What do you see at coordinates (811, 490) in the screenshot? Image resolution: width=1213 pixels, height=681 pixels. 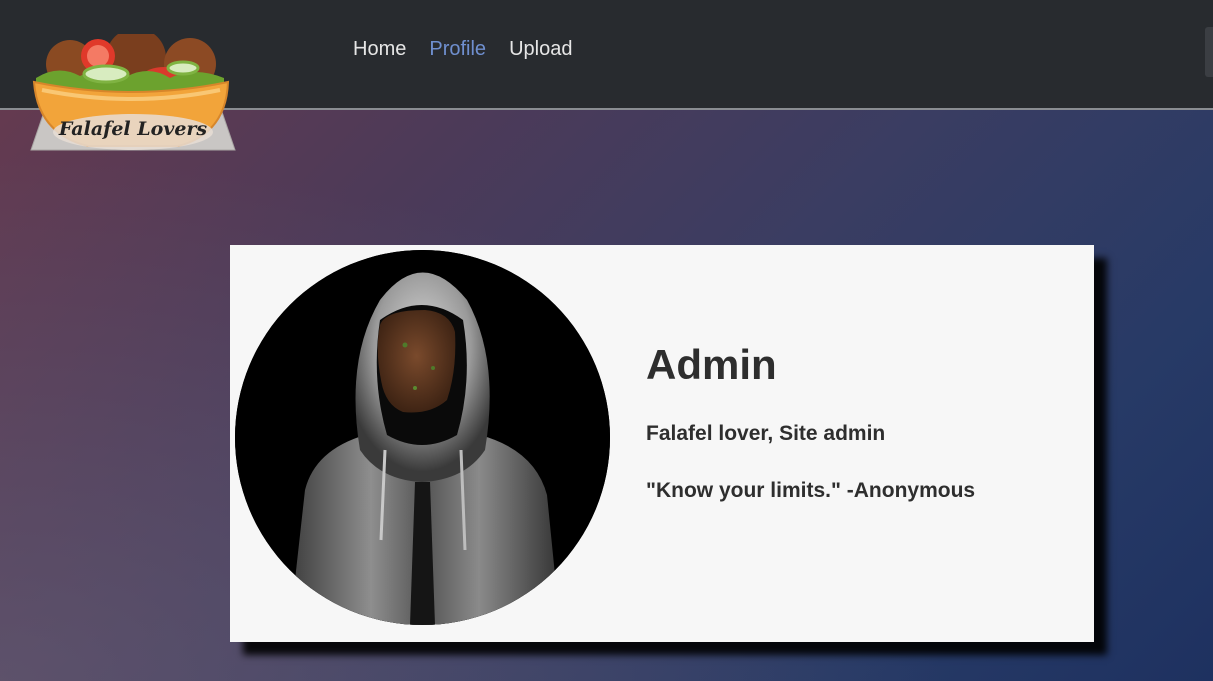 I see `profile-quote: "Know your limits." -Anonymous` at bounding box center [811, 490].